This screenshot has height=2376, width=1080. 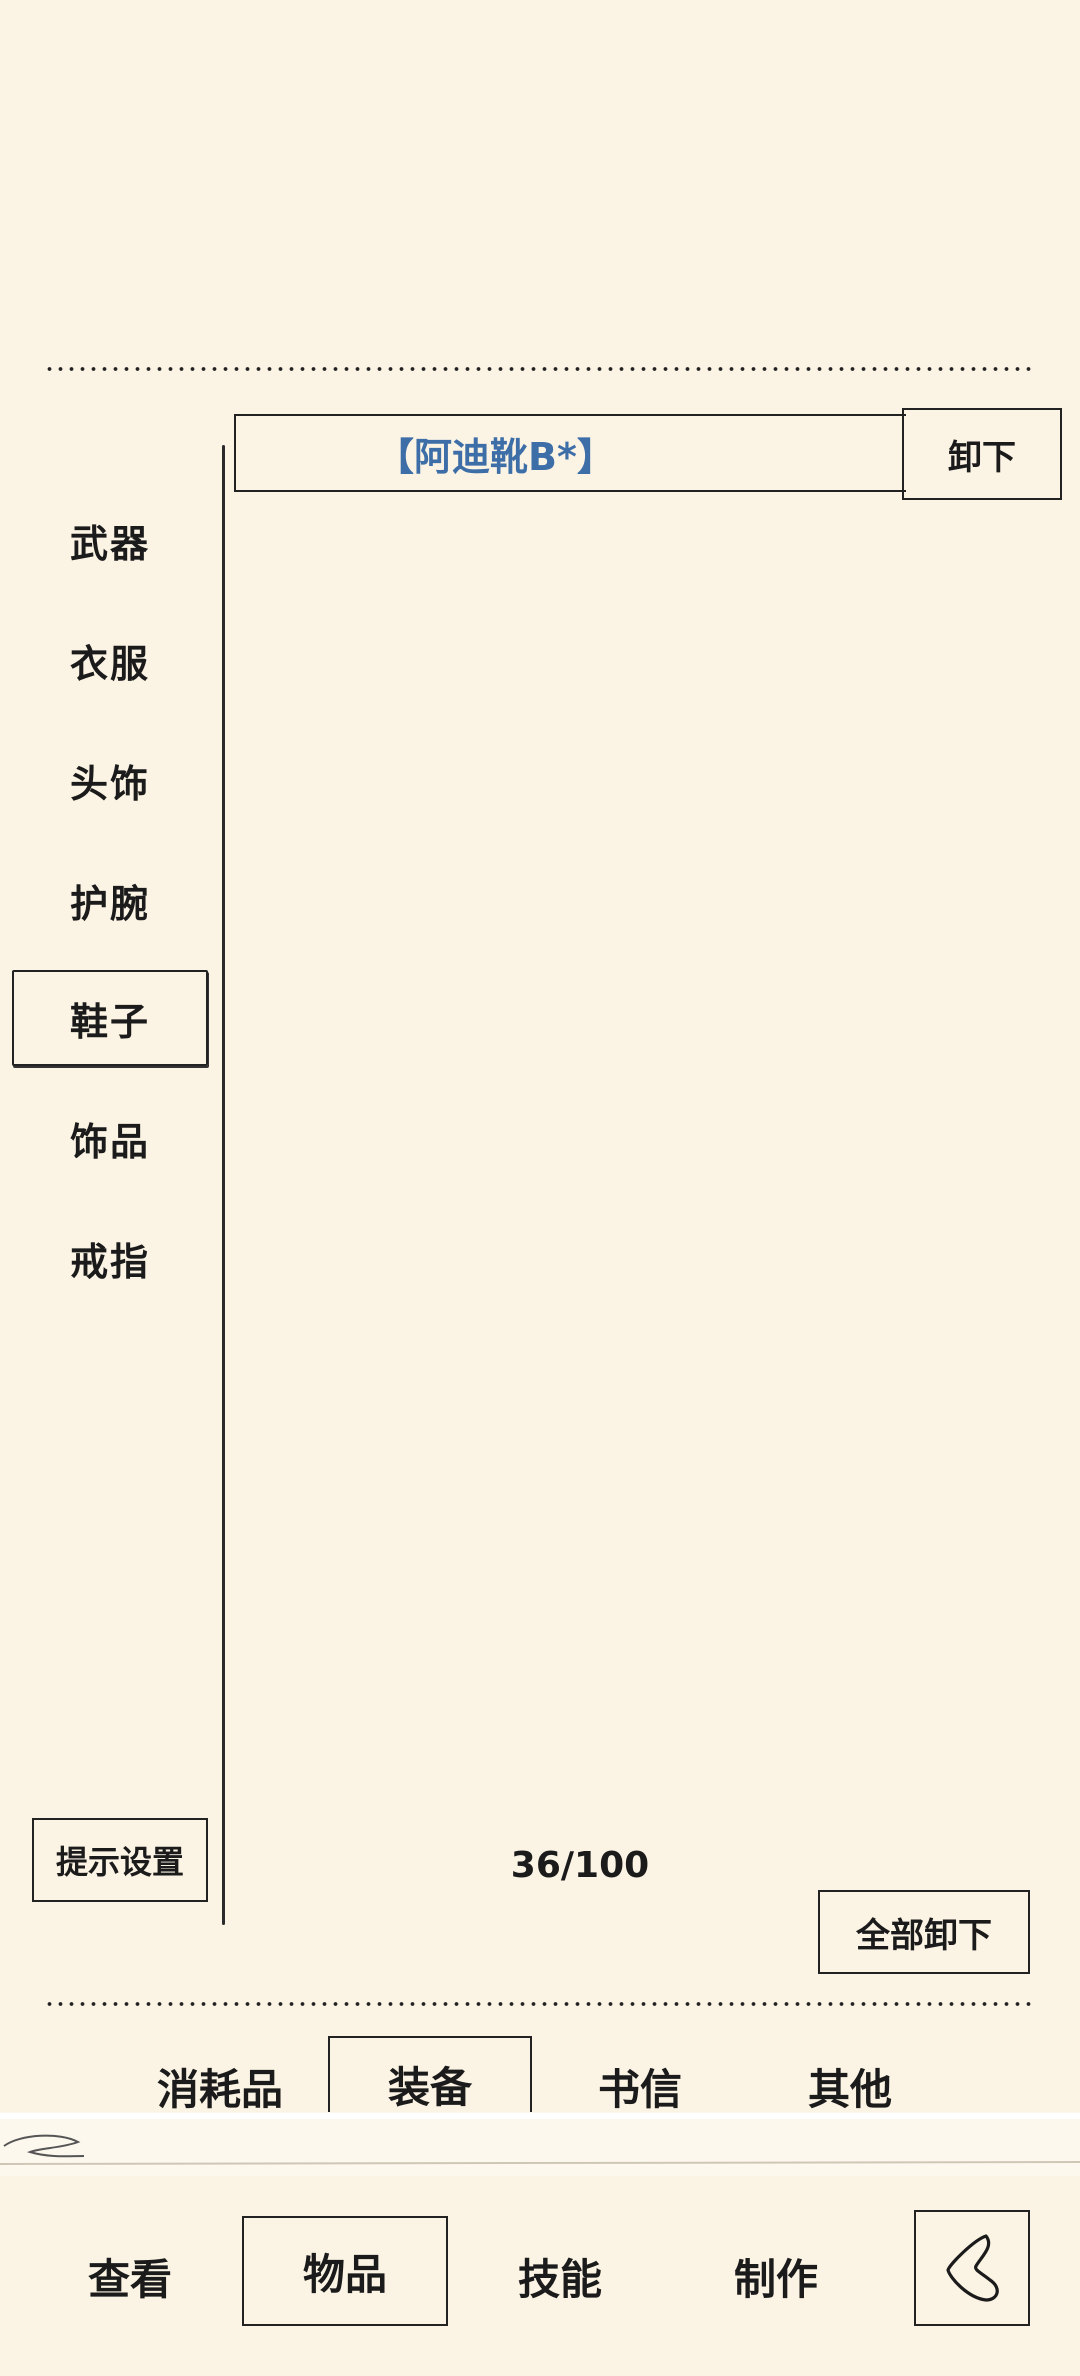 I want to click on nav-crafting: 制作, so click(x=776, y=2276).